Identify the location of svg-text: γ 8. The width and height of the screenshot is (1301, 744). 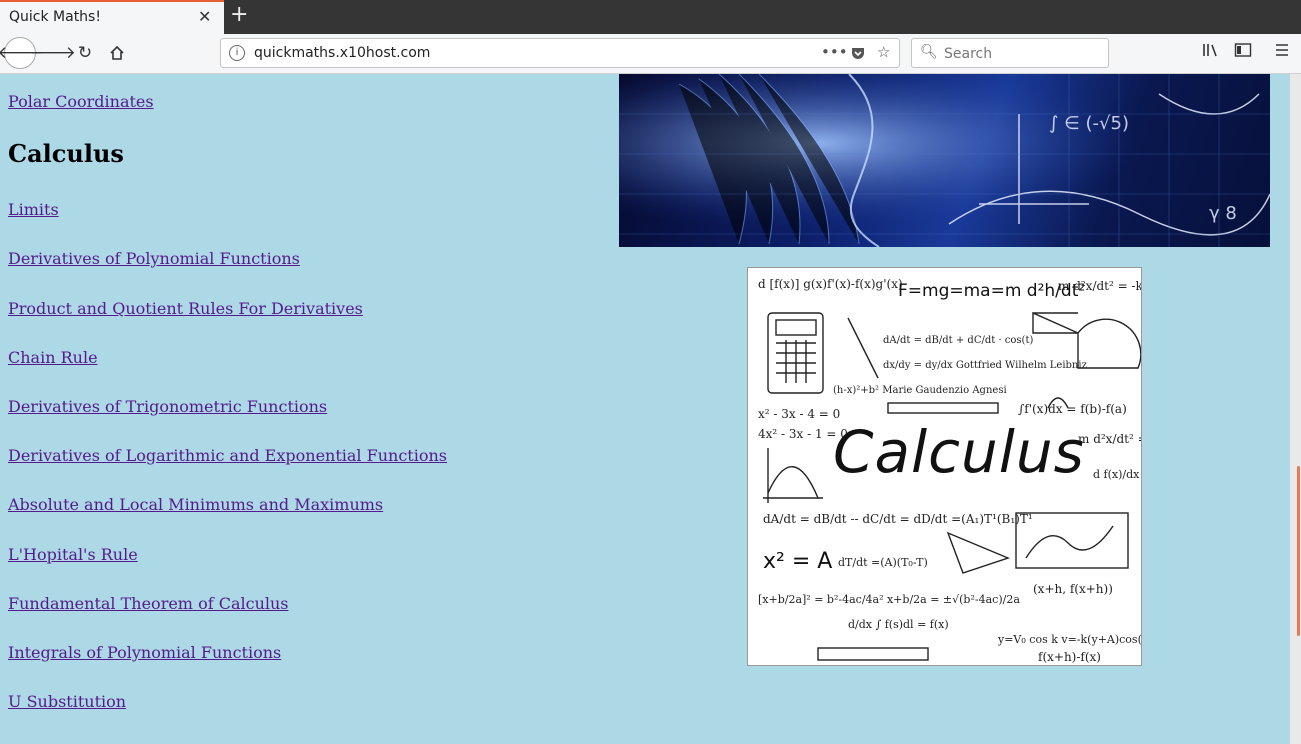
(1223, 213).